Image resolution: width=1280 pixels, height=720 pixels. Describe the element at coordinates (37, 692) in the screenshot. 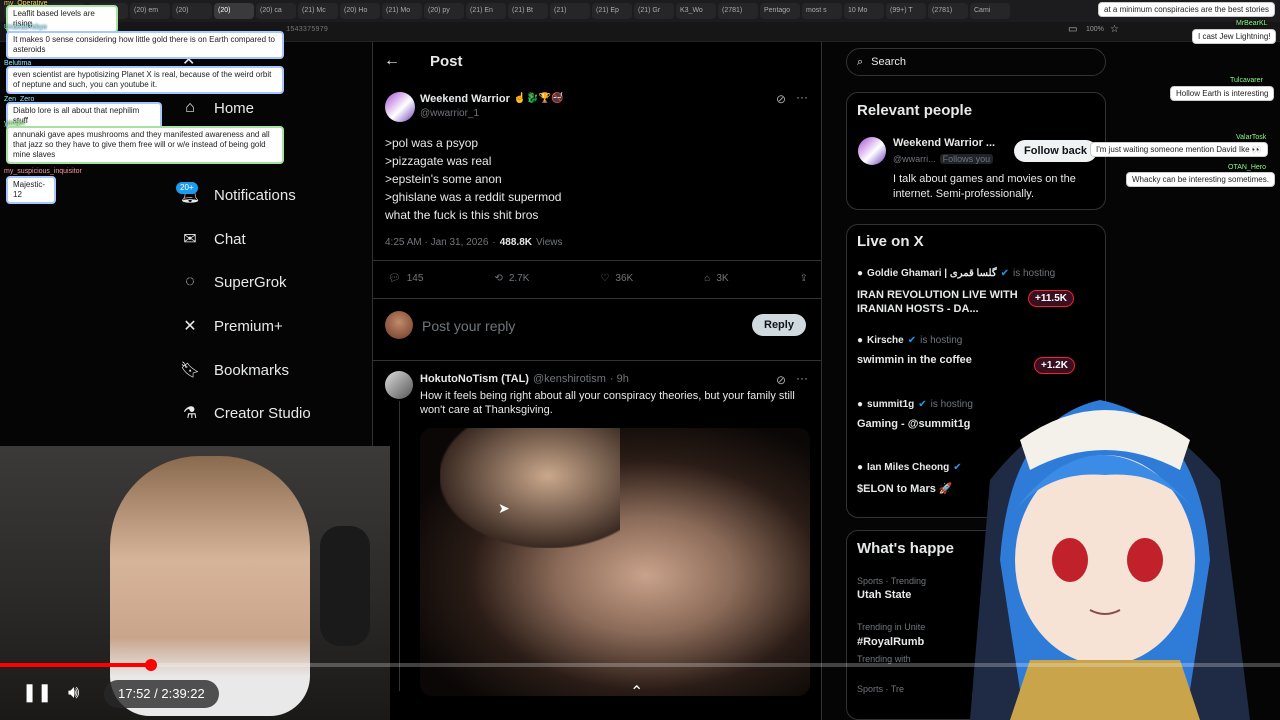

I see `pause-icon: ❚❚` at that location.